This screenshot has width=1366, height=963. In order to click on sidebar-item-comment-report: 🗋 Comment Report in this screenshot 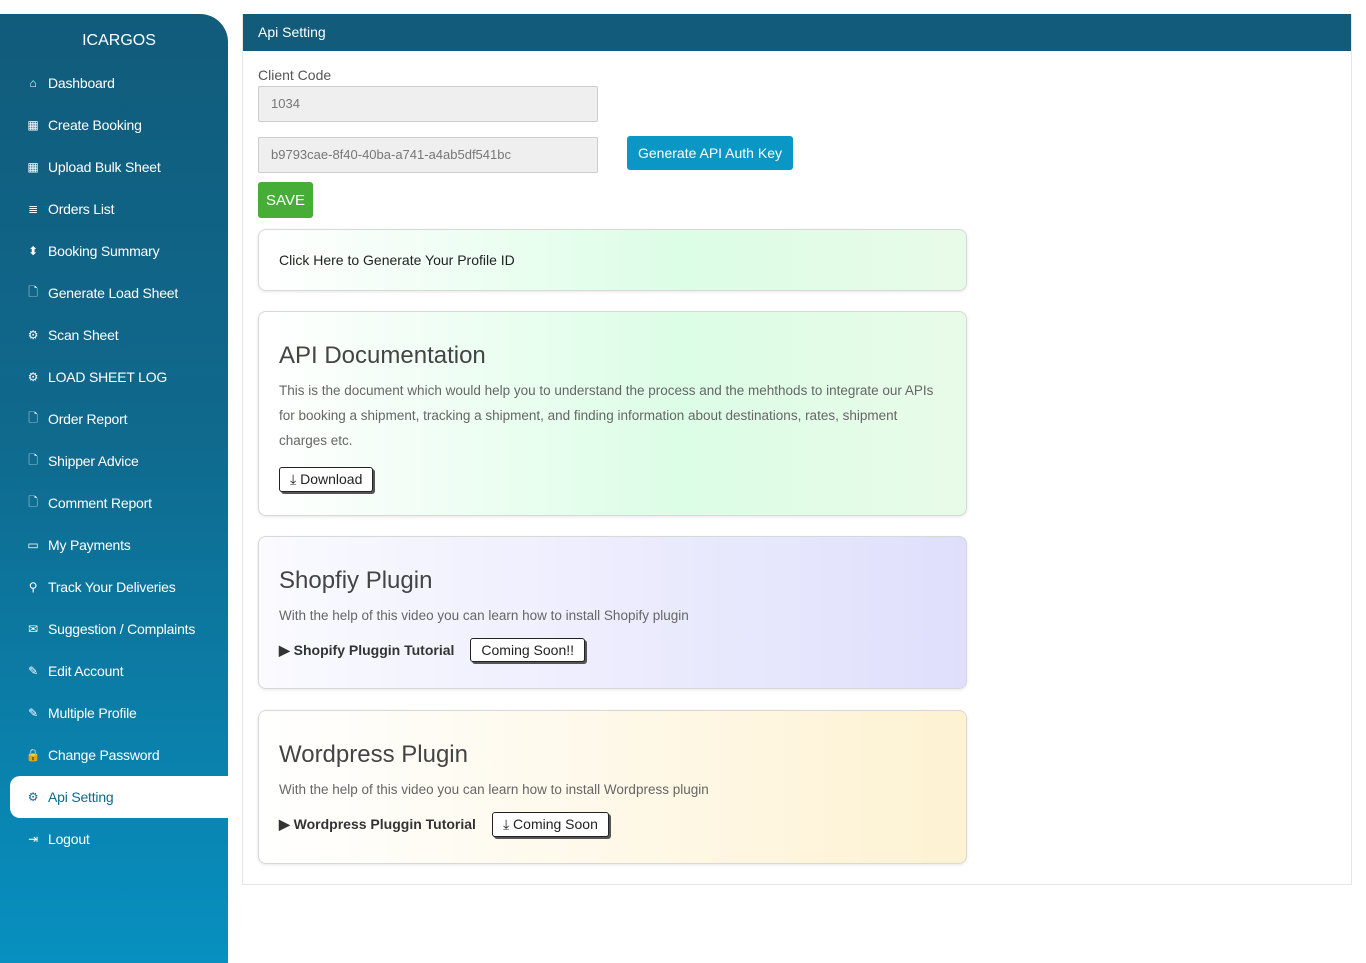, I will do `click(114, 503)`.